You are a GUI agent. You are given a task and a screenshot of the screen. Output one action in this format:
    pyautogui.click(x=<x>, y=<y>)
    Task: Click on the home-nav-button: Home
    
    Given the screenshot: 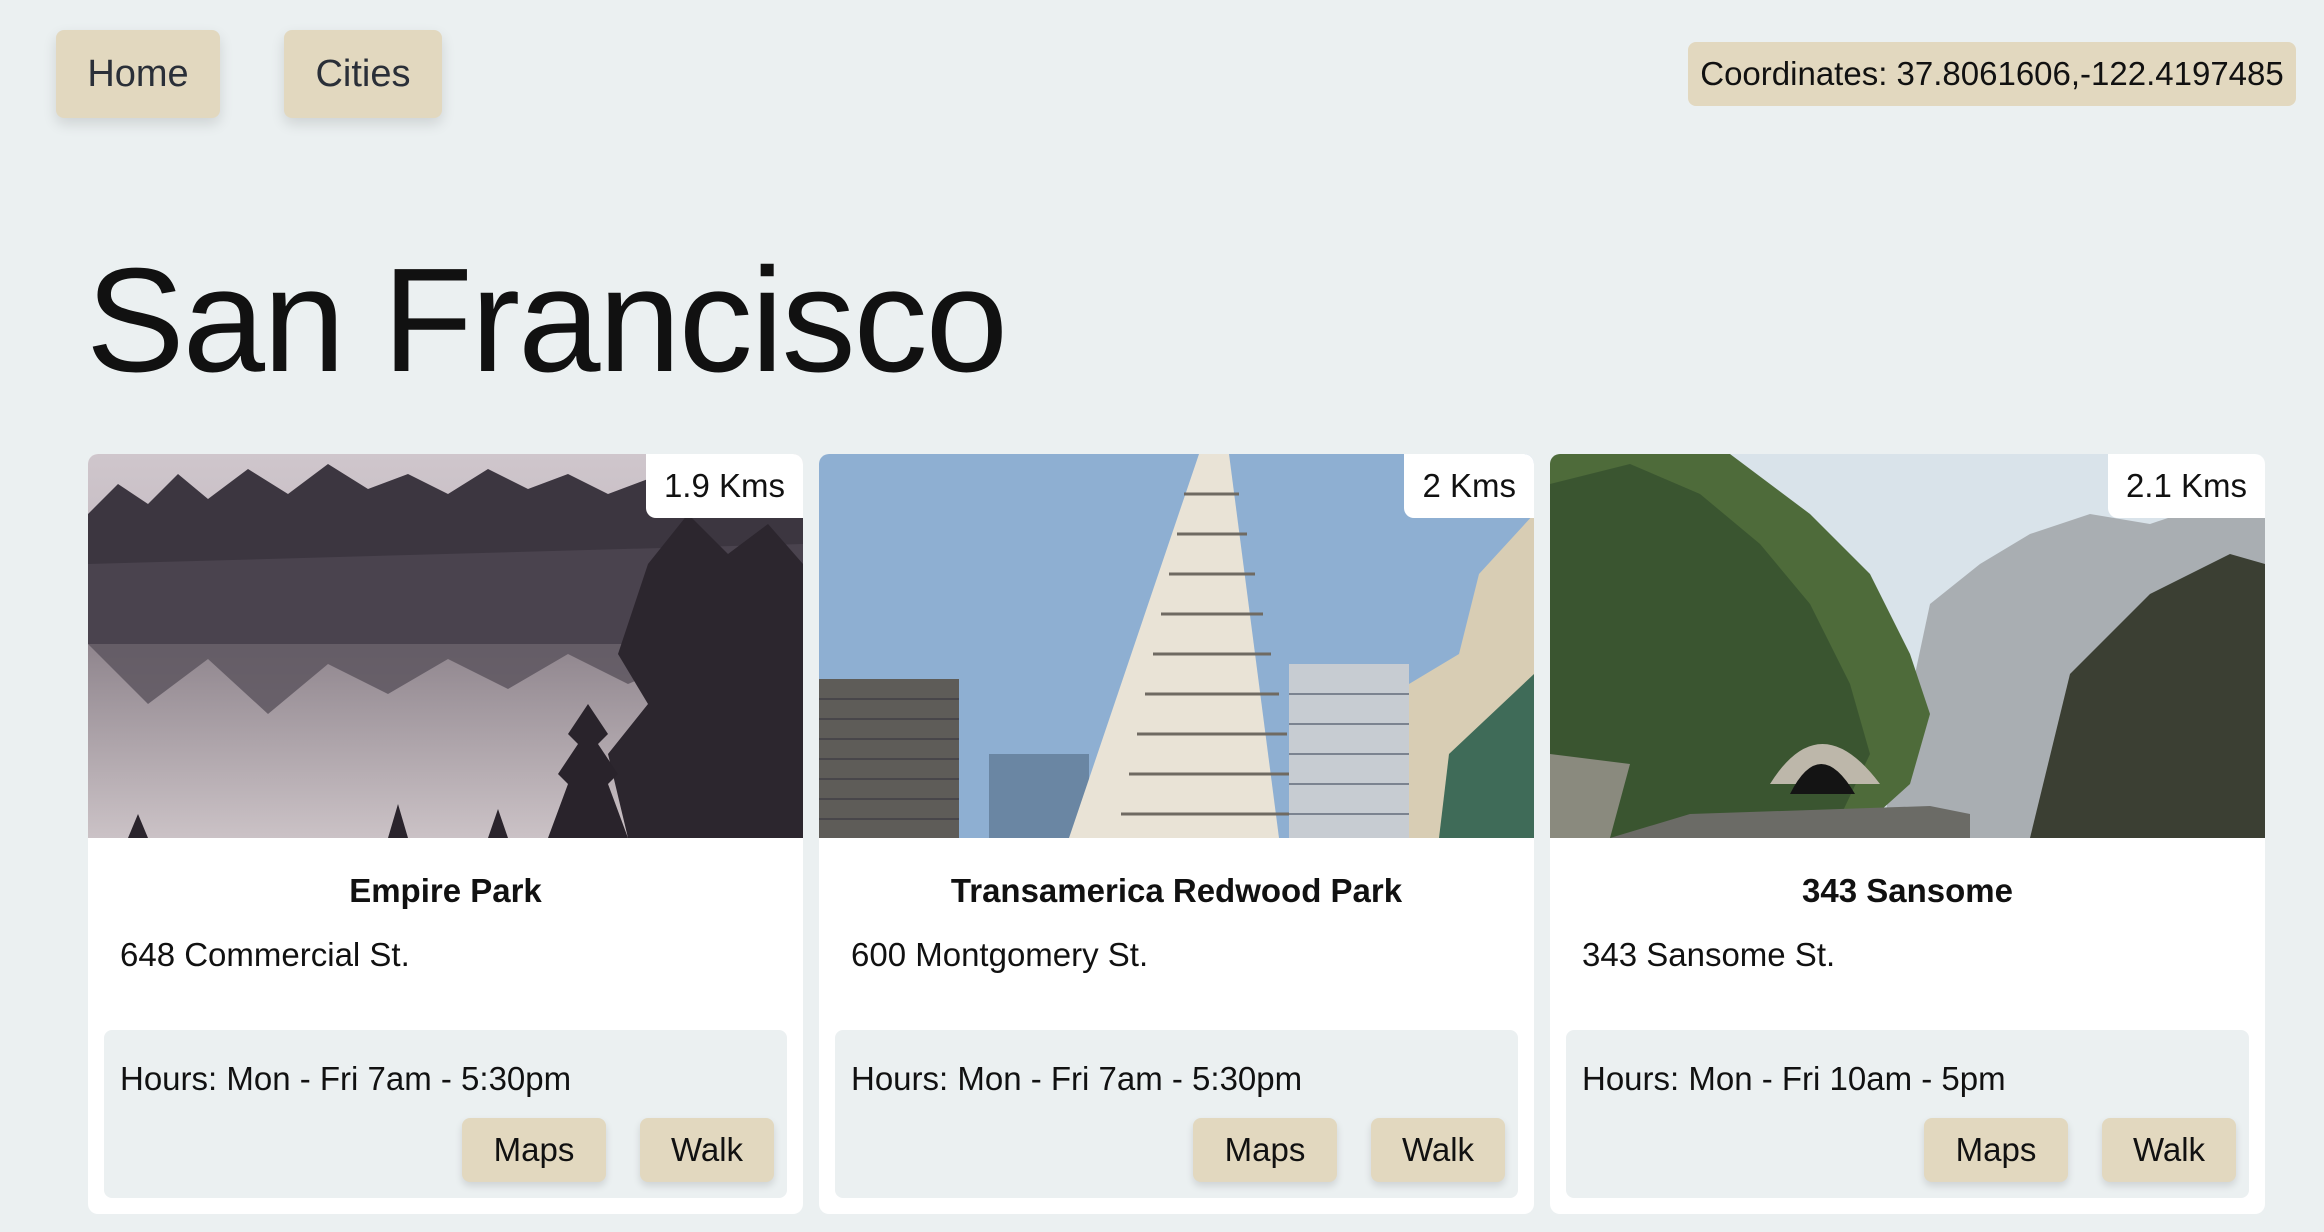 What is the action you would take?
    pyautogui.click(x=138, y=74)
    